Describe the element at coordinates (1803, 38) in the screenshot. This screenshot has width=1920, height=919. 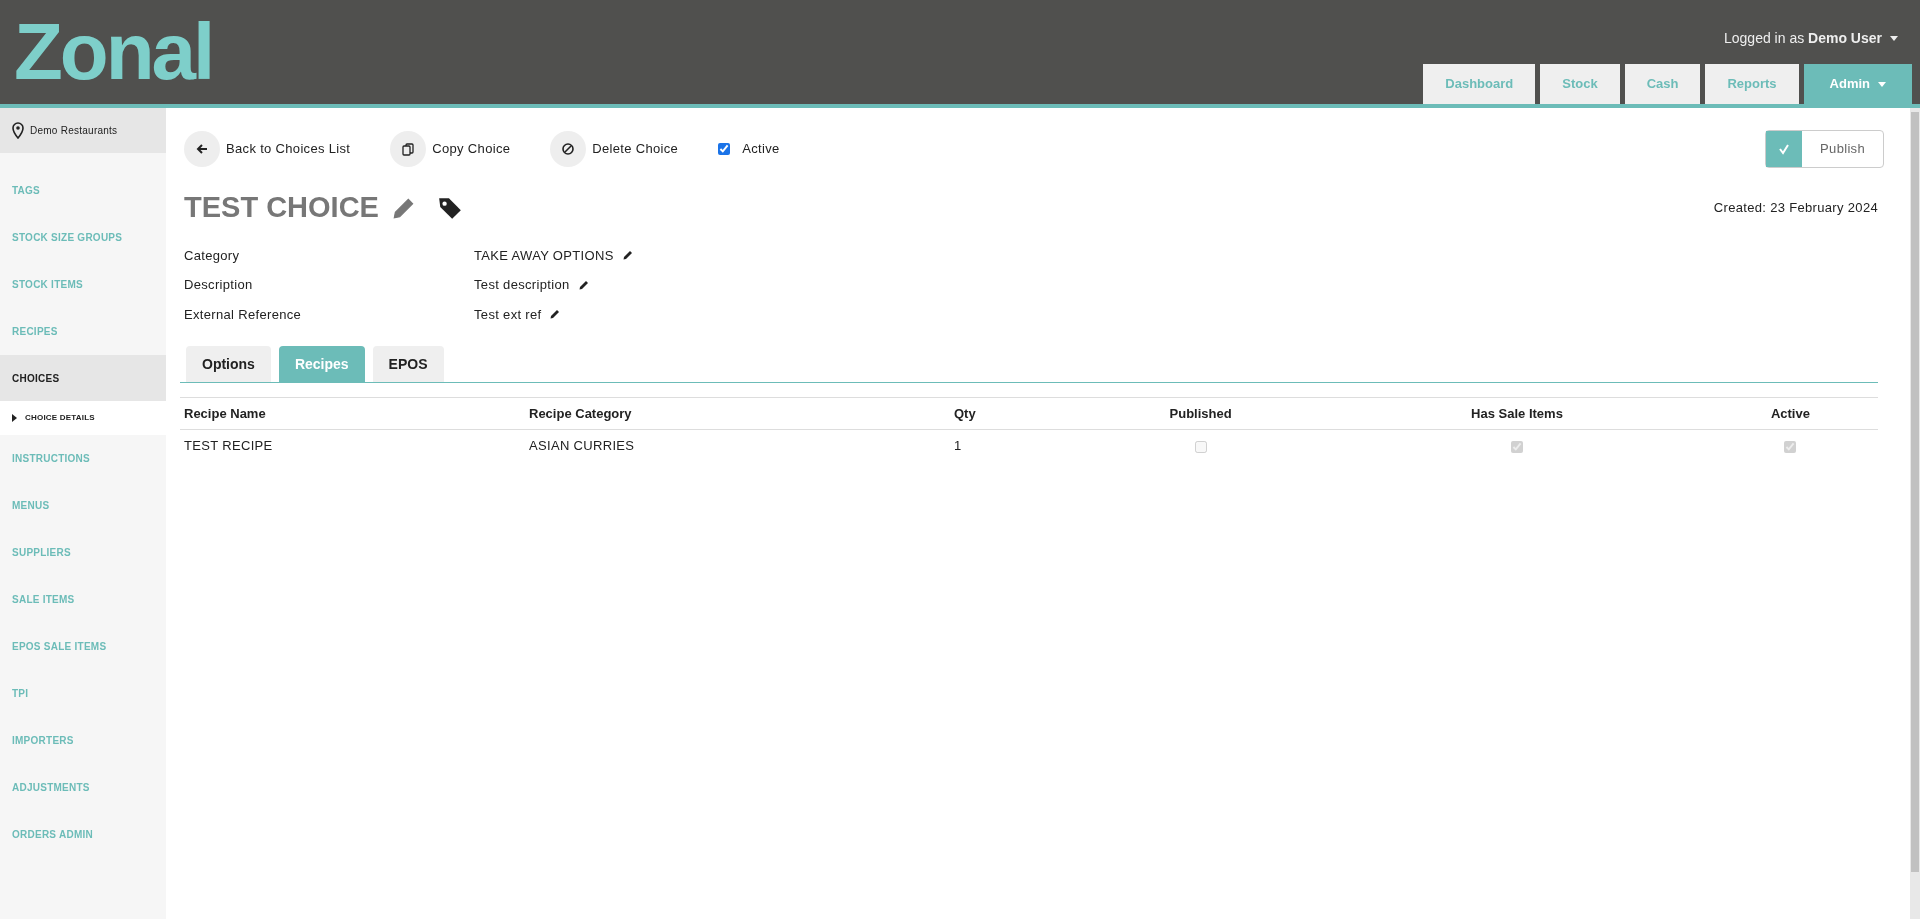
I see `logged-in-user: Logged in as Demo User` at that location.